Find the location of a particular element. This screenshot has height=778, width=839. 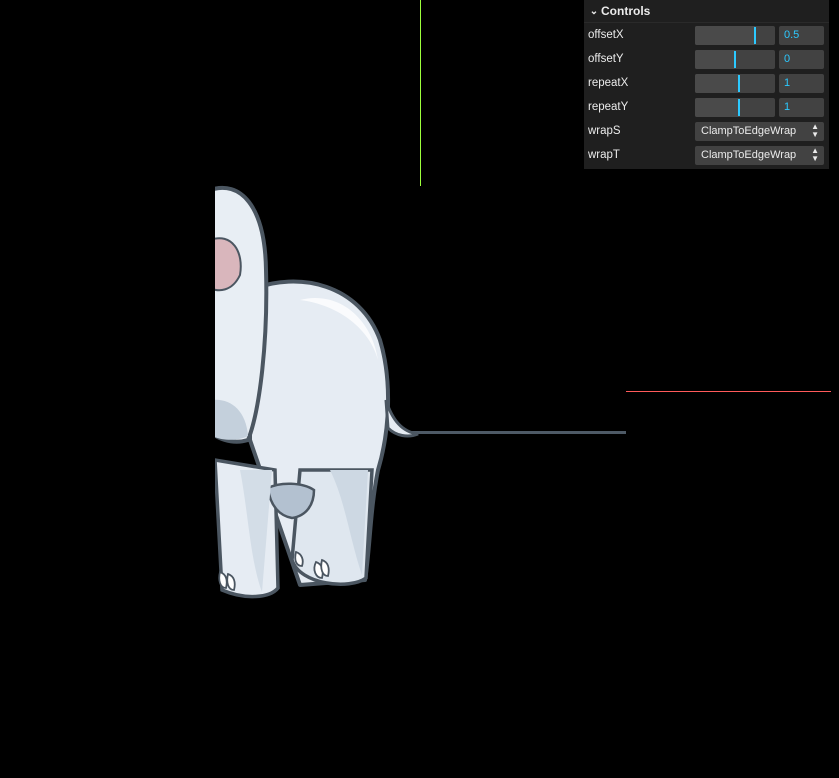

controls-panel-title: Controls is located at coordinates (626, 11).